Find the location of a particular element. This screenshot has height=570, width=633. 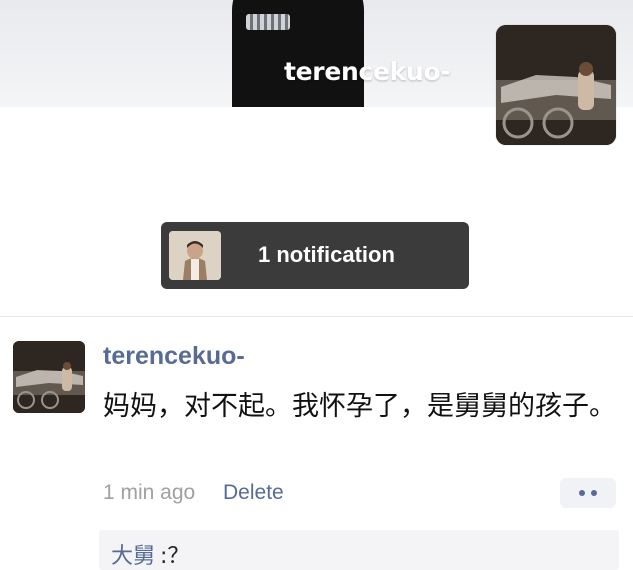

comment-author: 大舅 is located at coordinates (133, 554).